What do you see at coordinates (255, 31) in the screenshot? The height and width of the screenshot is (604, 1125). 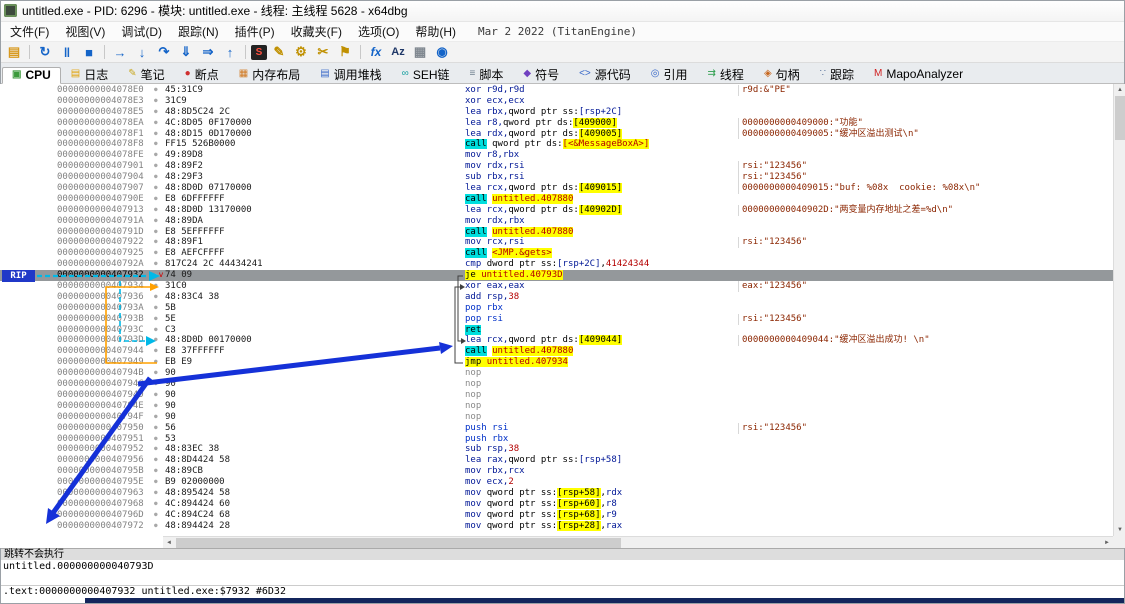 I see `menu-plugins: 插件(P)` at bounding box center [255, 31].